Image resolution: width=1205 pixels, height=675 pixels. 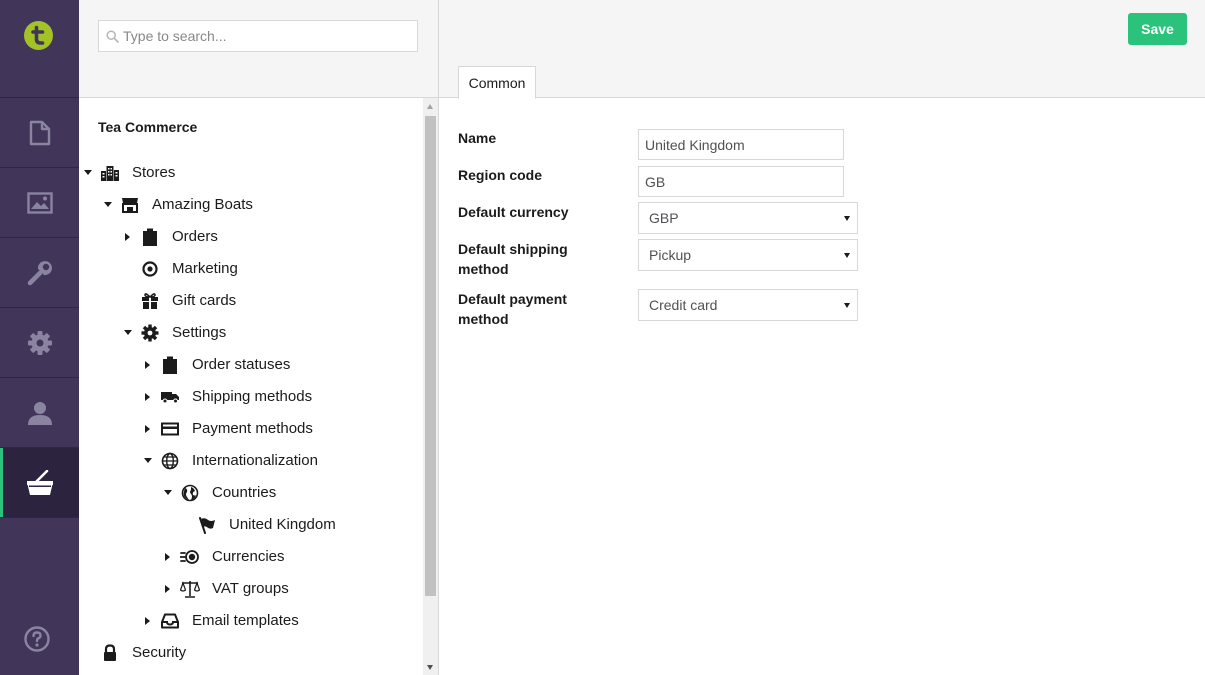 What do you see at coordinates (195, 236) in the screenshot?
I see `tree-node-label: Orders` at bounding box center [195, 236].